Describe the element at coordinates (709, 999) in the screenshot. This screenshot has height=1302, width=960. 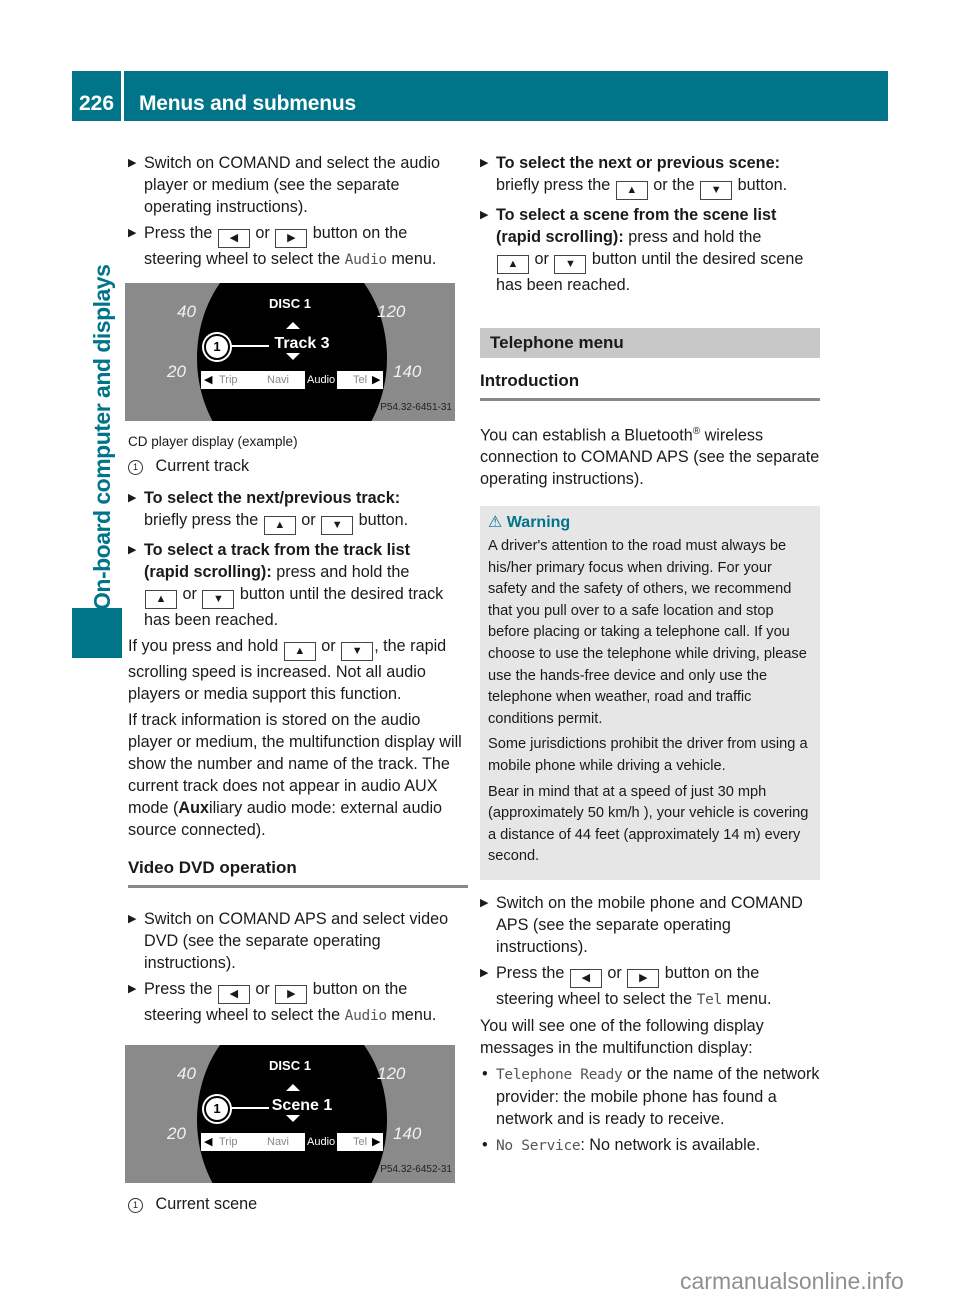
I see `menu-name: Tel` at that location.